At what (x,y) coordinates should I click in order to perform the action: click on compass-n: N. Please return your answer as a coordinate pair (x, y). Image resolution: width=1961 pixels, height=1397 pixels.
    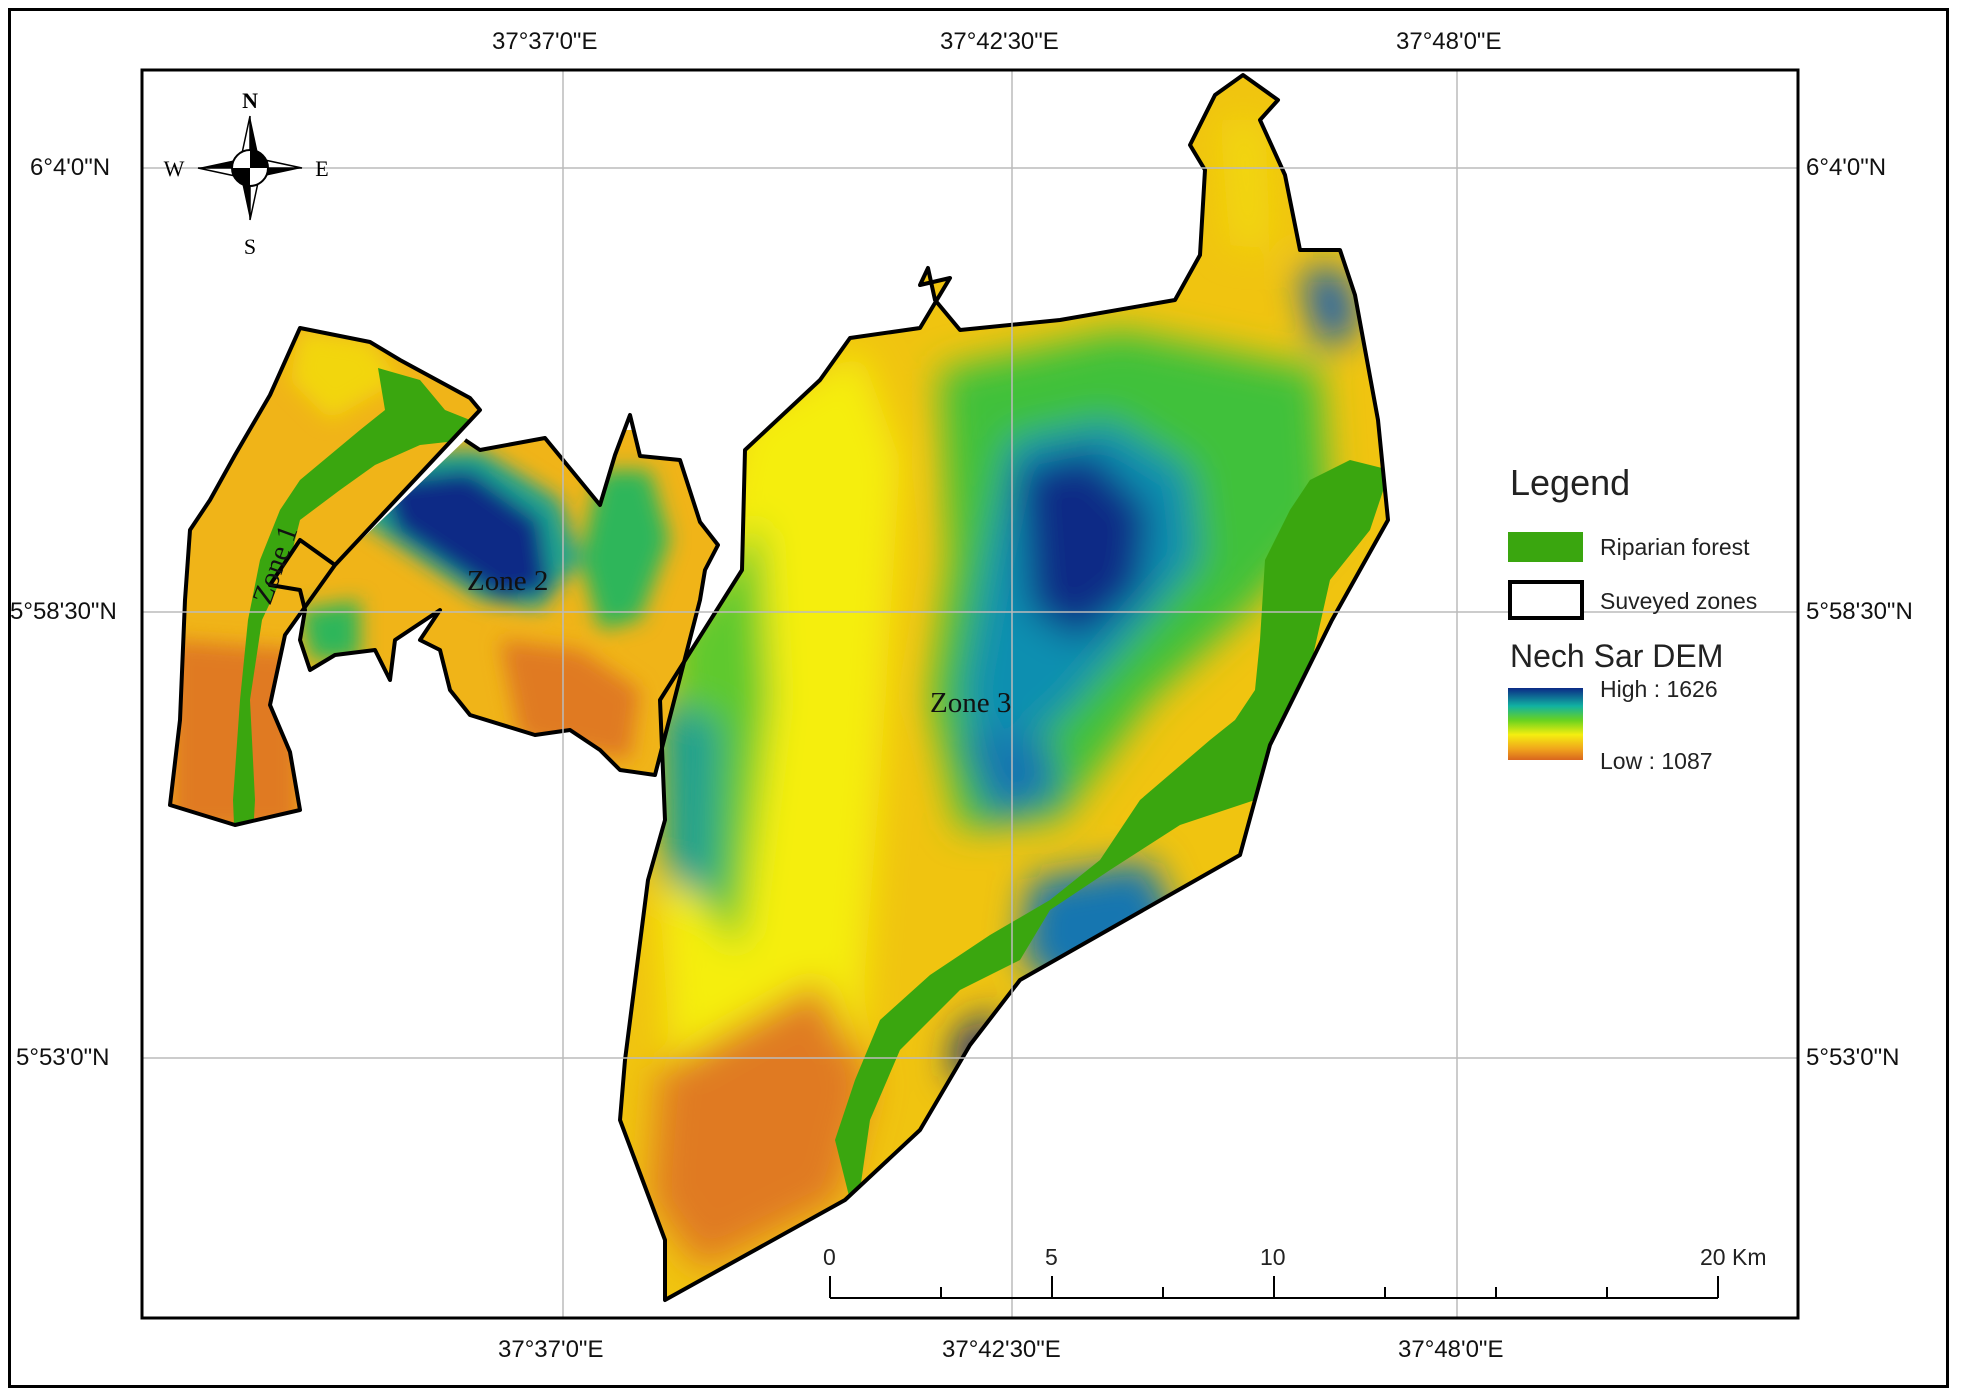
    Looking at the image, I should click on (250, 100).